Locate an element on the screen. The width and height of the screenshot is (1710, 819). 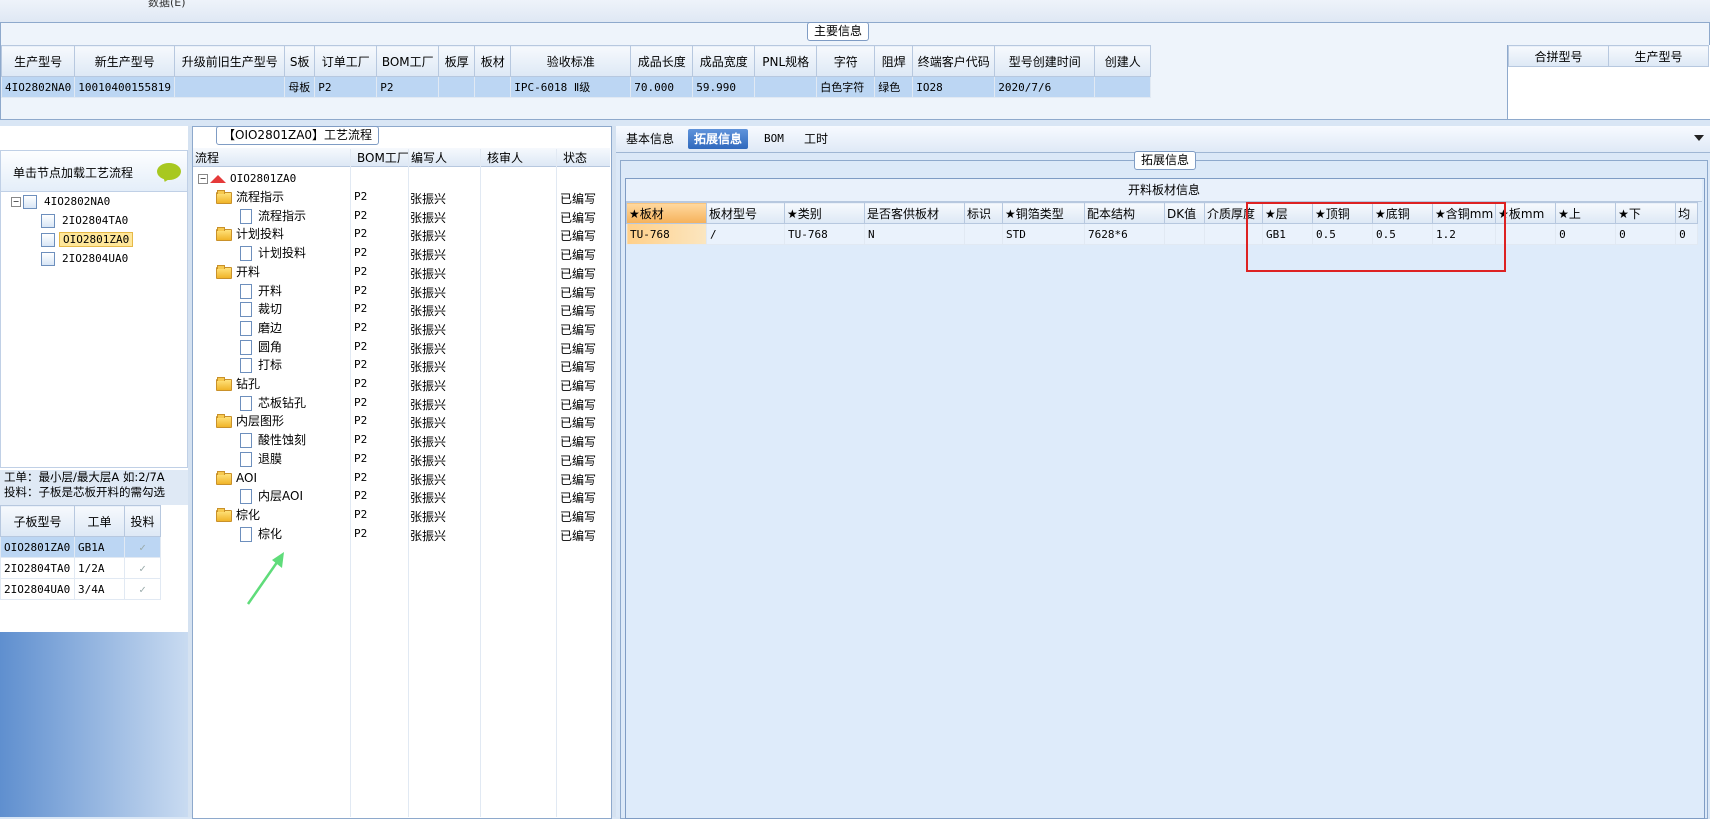
main-col-10: 成品宽度 is located at coordinates (724, 61).